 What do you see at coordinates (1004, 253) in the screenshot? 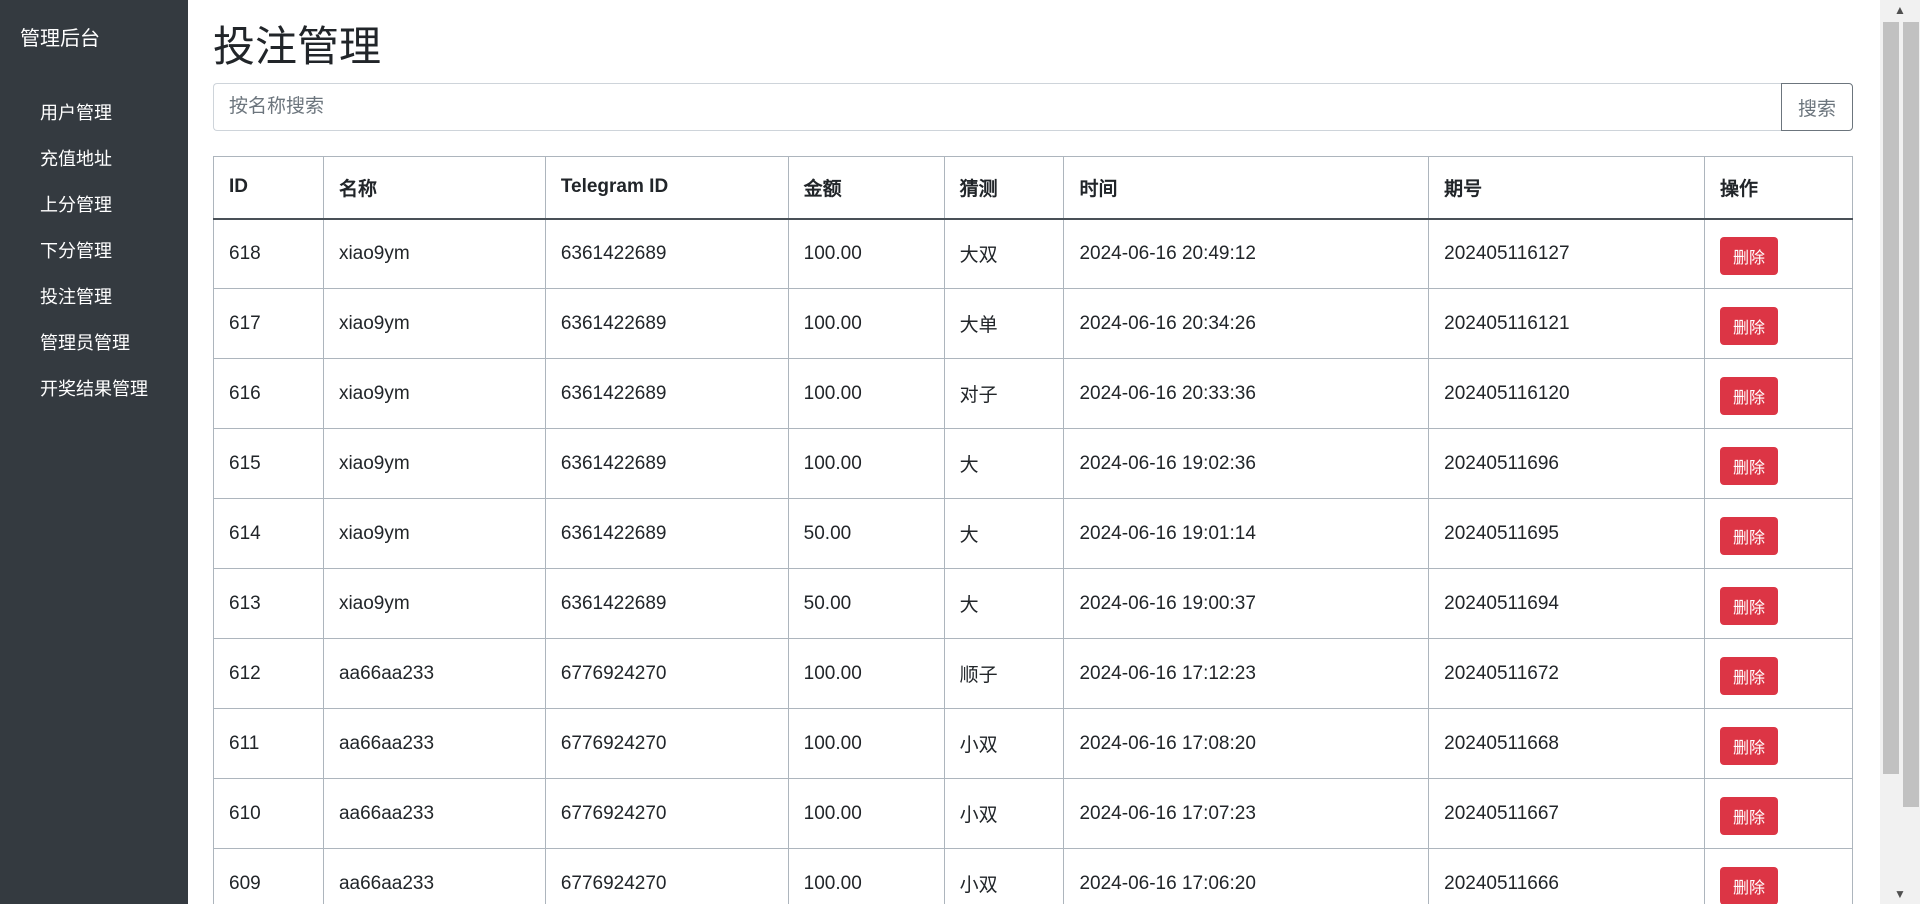
I see `cell-guess: 大双` at bounding box center [1004, 253].